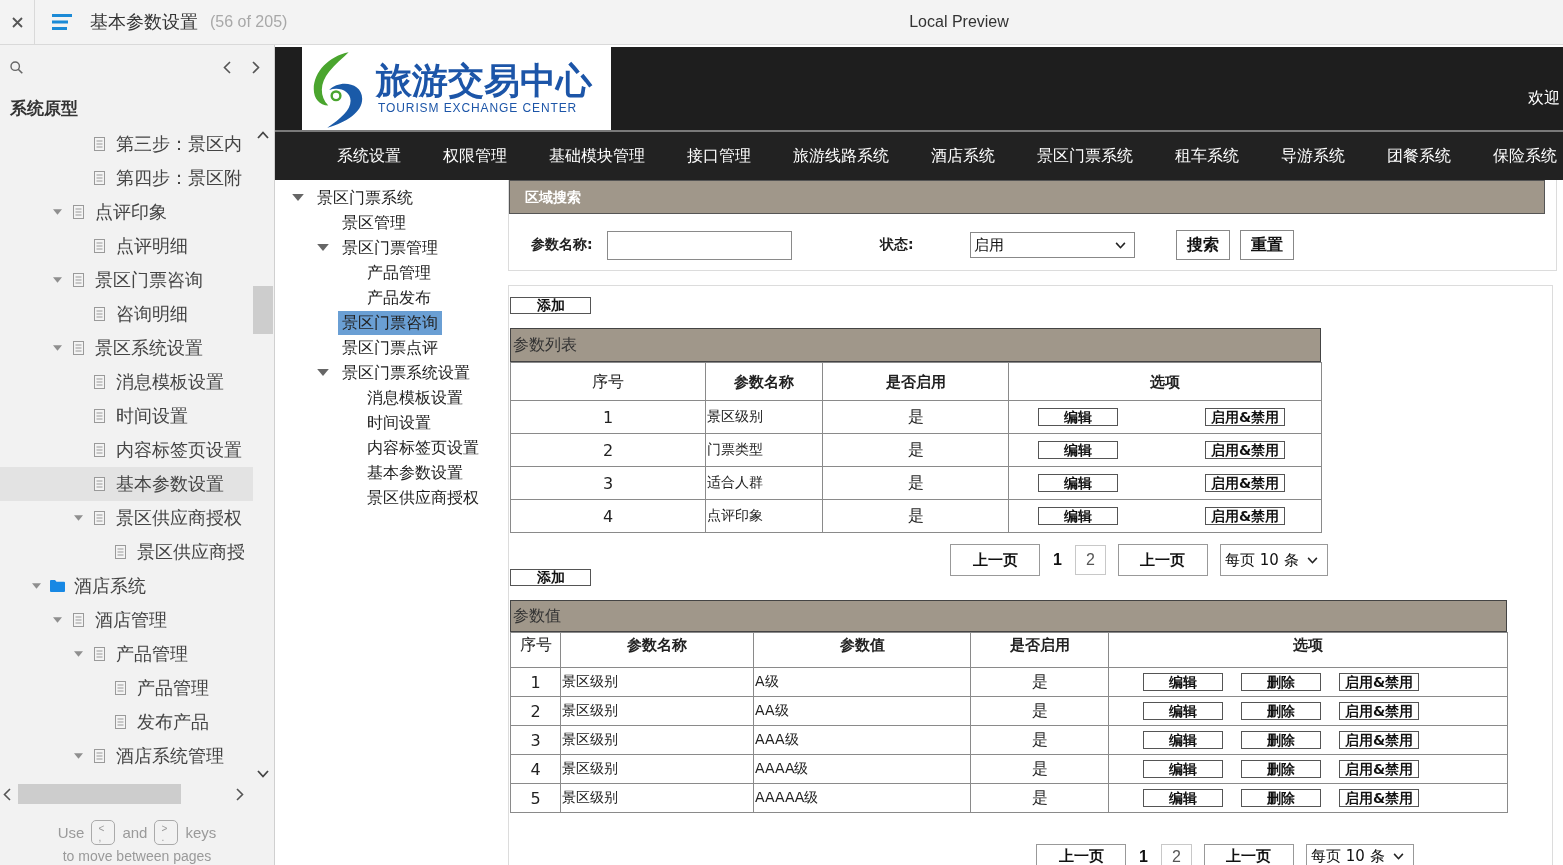 The width and height of the screenshot is (1563, 865). I want to click on tree-item: 发布产品, so click(126, 722).